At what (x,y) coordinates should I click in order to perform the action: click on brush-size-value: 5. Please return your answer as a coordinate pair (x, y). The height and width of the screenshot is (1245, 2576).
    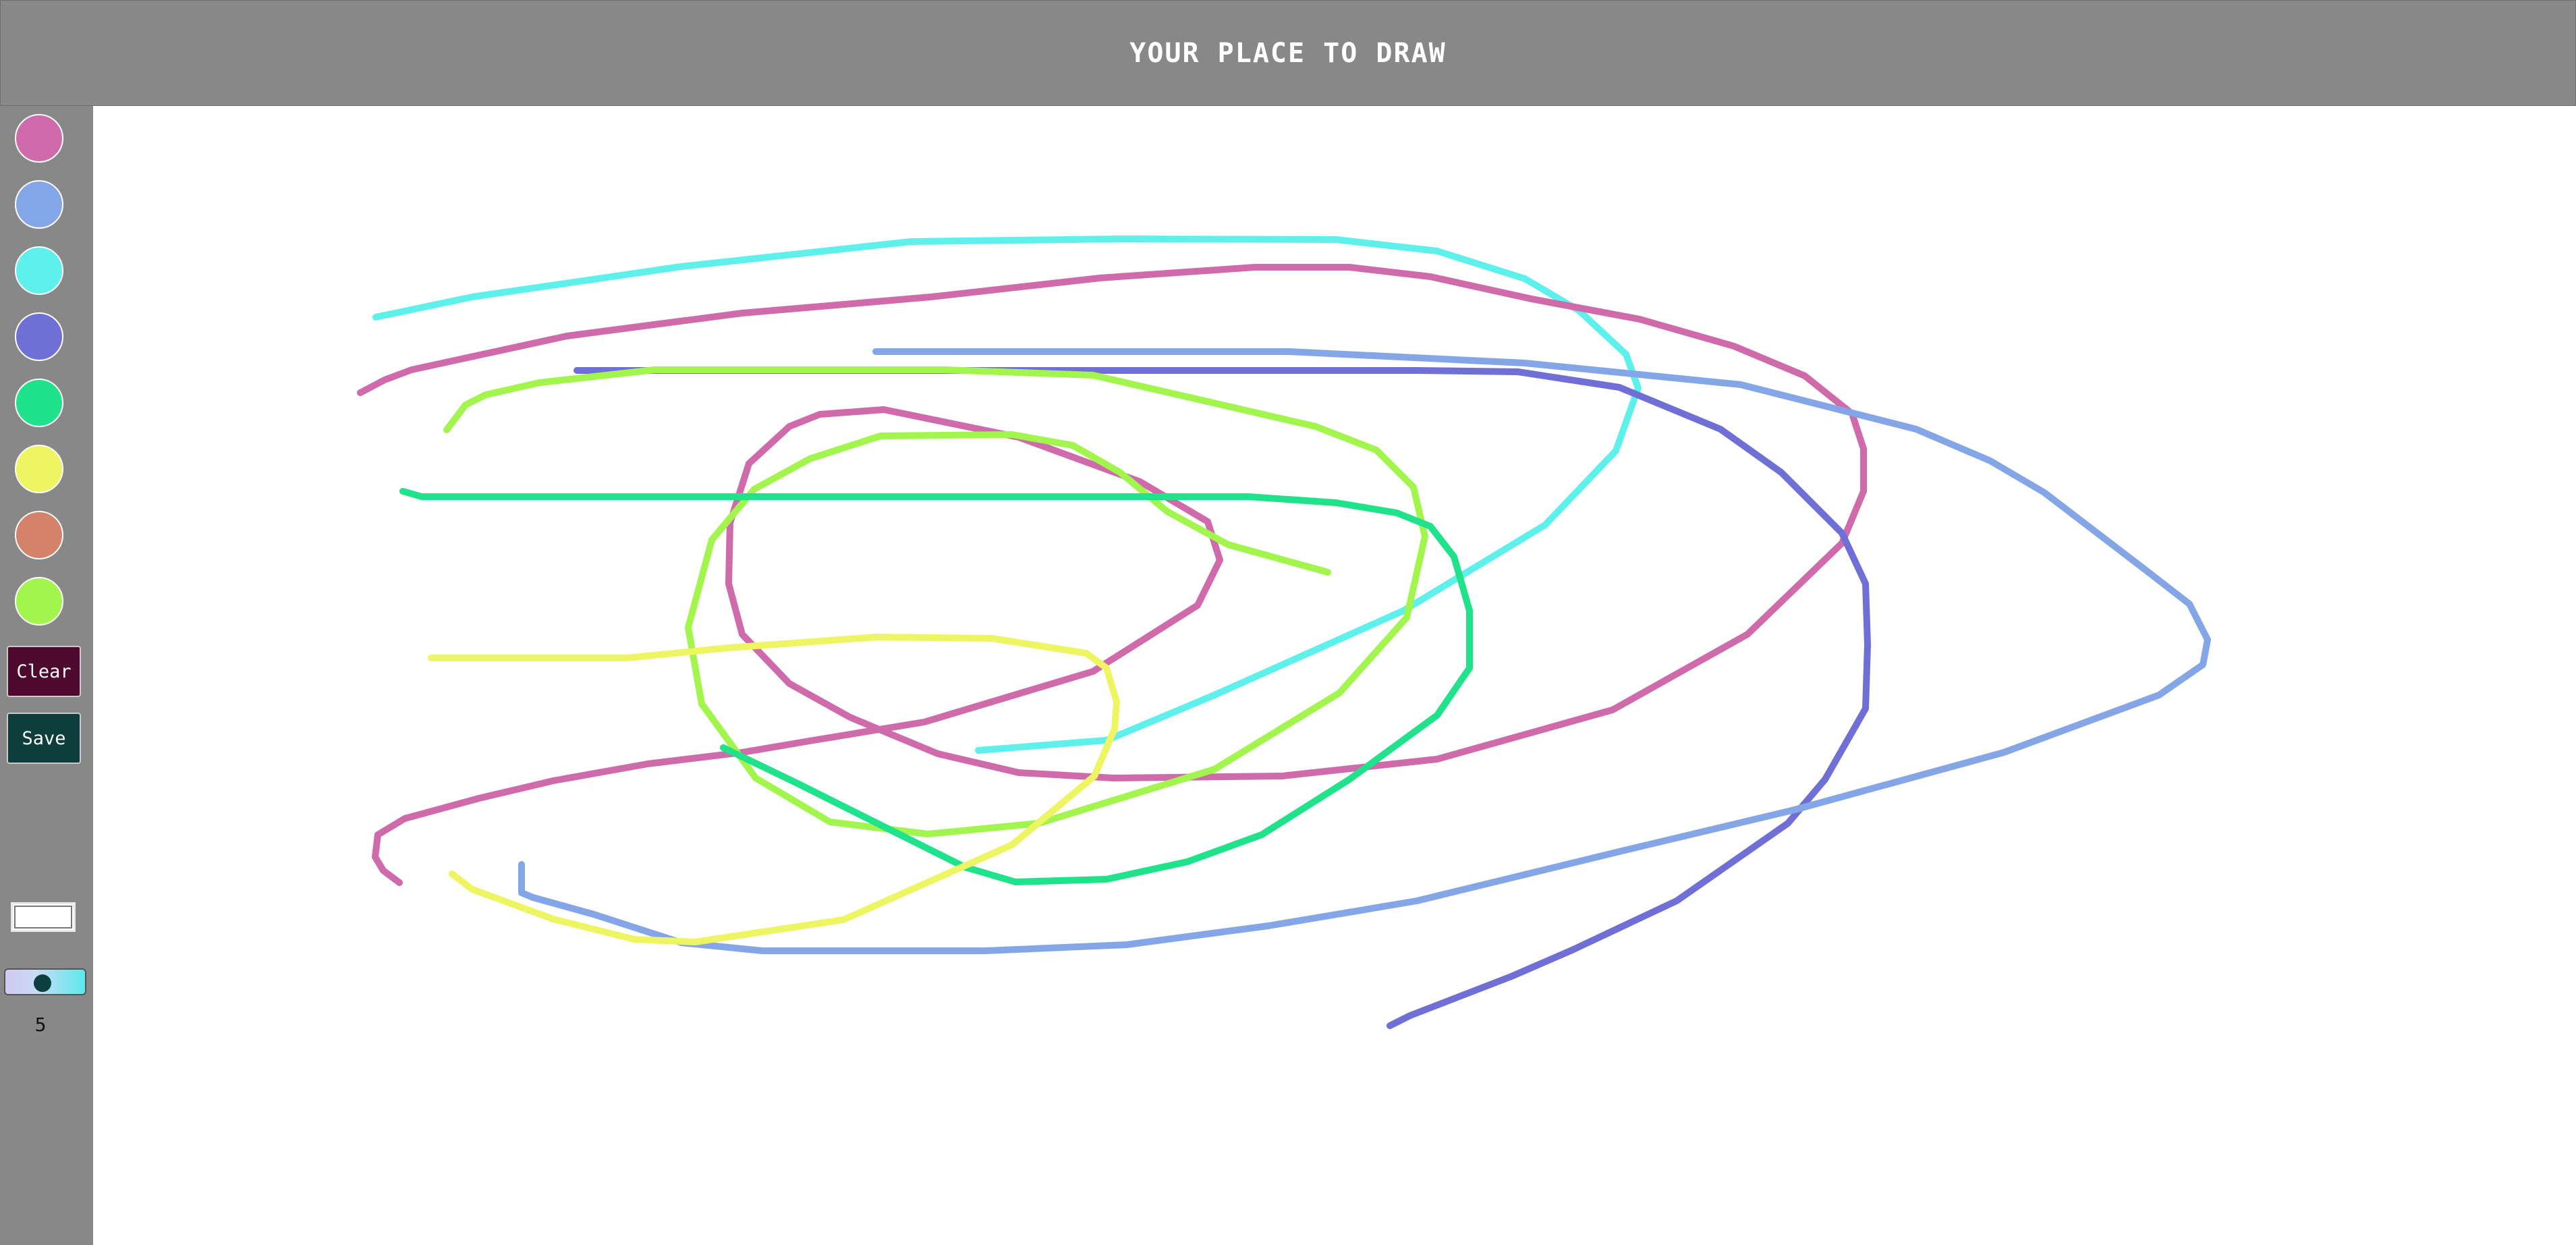
    Looking at the image, I should click on (40, 1025).